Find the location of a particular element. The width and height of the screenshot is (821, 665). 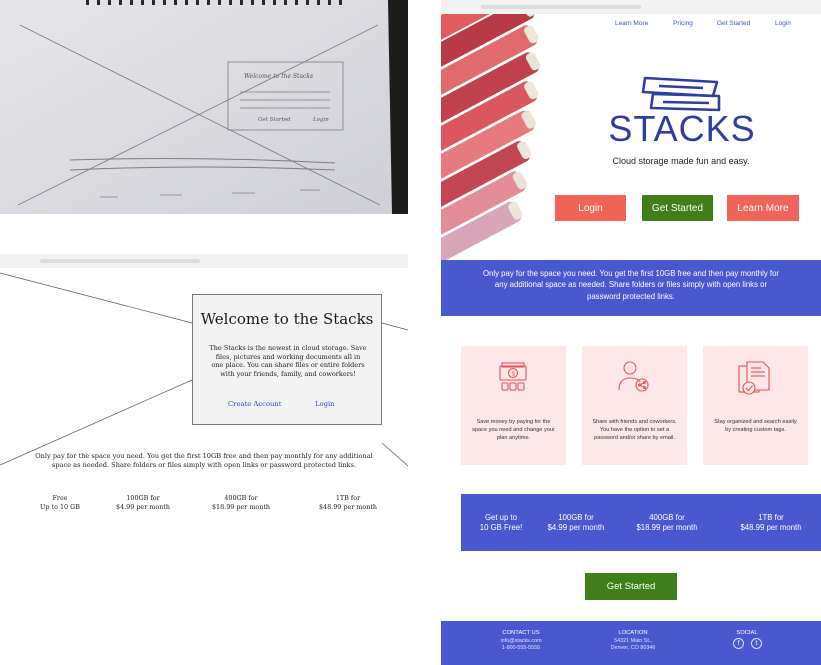

nav-login: Login is located at coordinates (783, 23).